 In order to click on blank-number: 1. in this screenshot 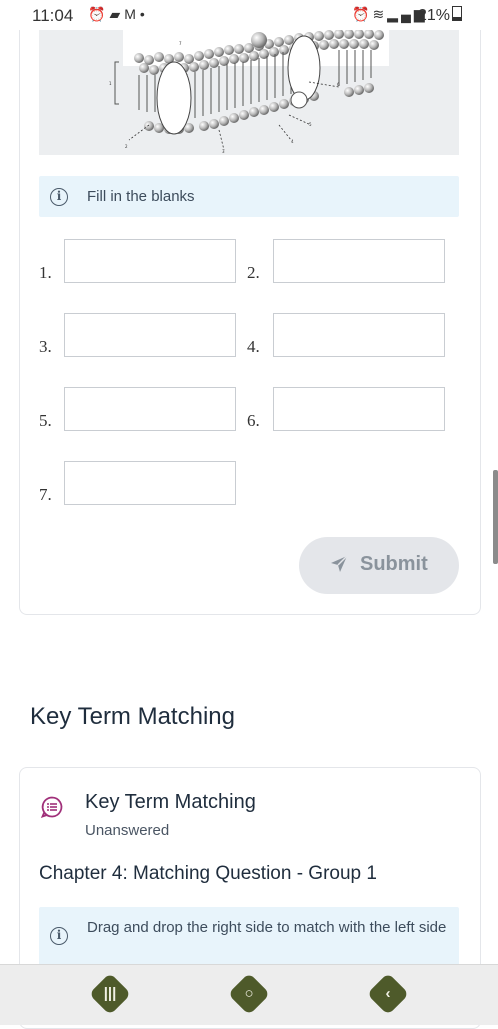, I will do `click(45, 272)`.